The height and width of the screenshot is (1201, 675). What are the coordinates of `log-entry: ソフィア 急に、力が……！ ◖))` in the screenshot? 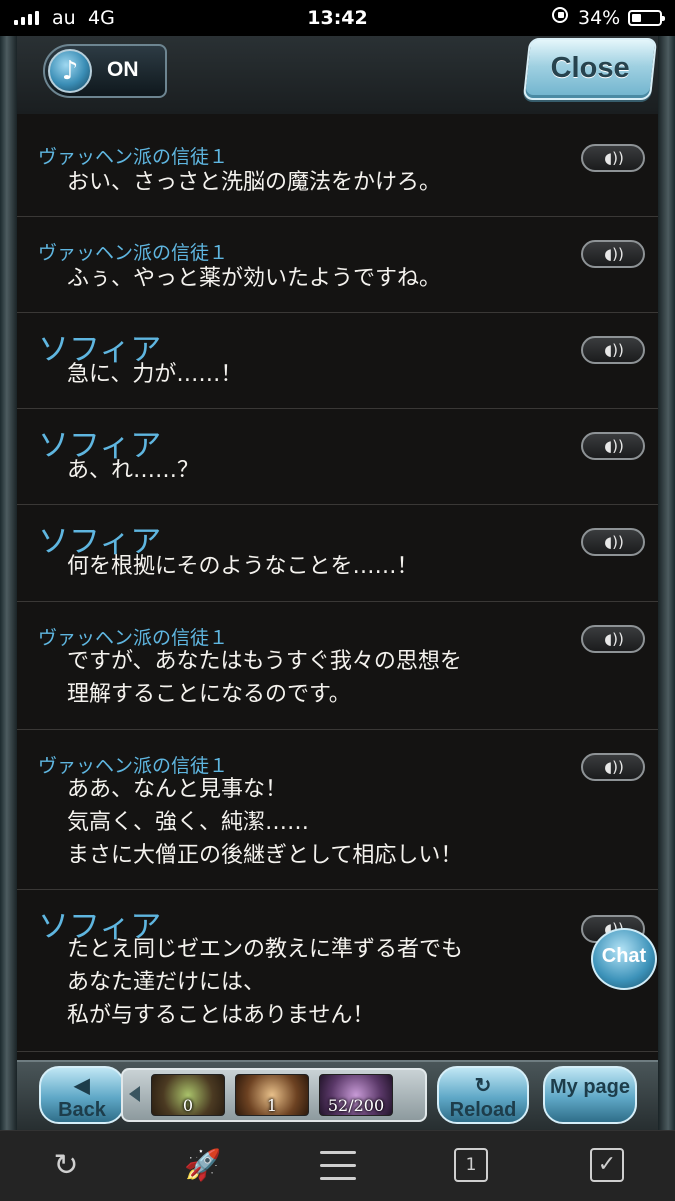 It's located at (337, 360).